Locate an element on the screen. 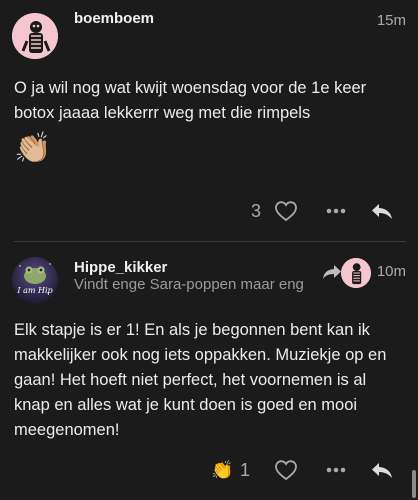  user-title: Vindt enge Sara-poppen maar eng is located at coordinates (189, 284).